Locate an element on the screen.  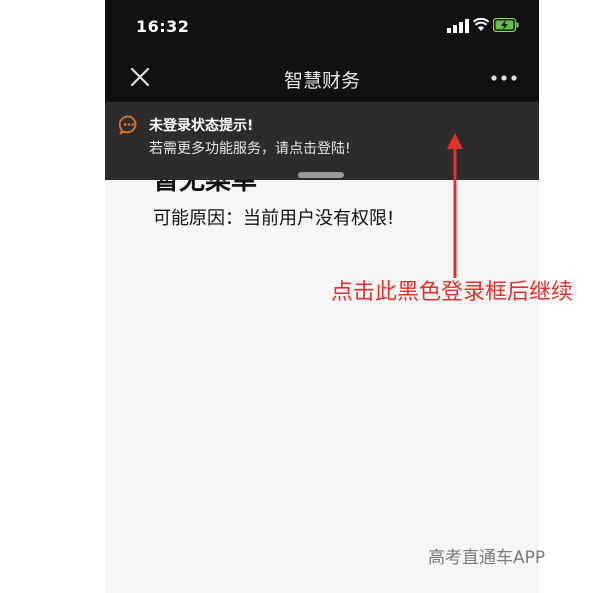
status-bar: 16:32 is located at coordinates (322, 28).